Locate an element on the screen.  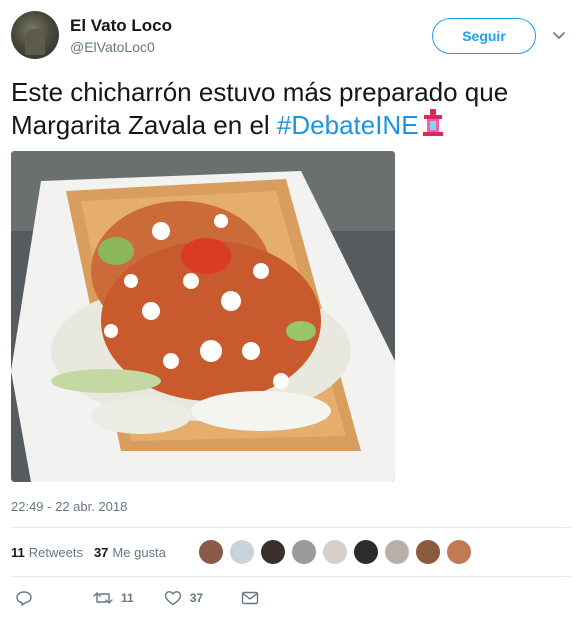
engagement-stats: 11 Retweets 37 Me gusta is located at coordinates (94, 552).